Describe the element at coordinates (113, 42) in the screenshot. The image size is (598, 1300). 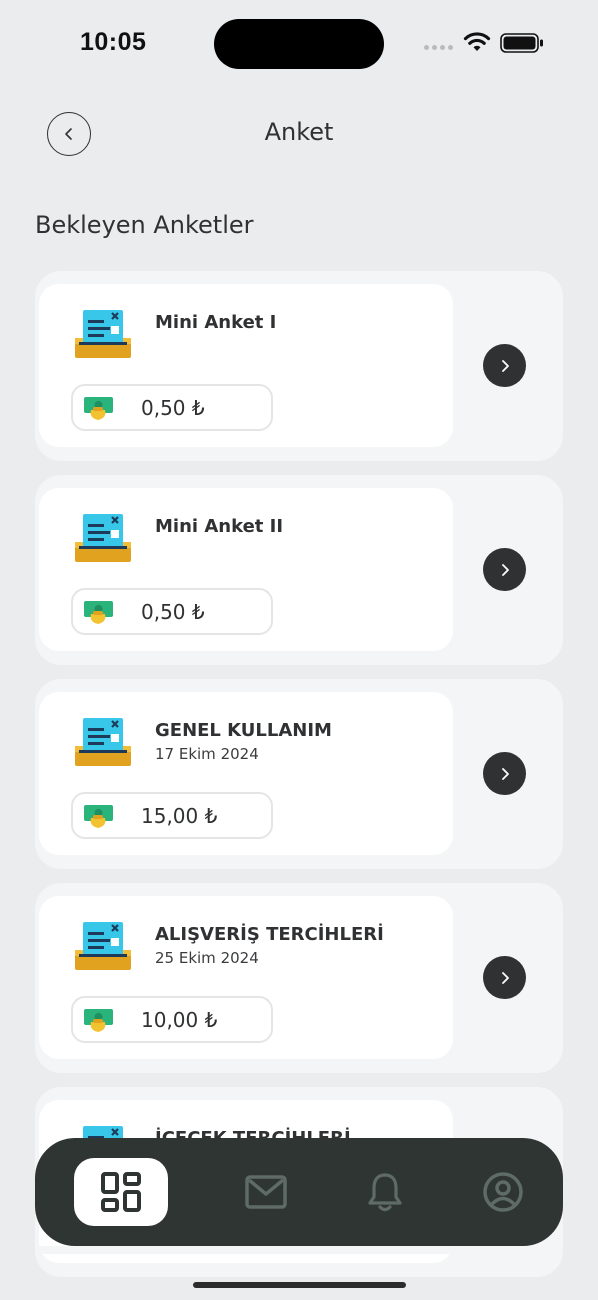
I see `status-time: 10:05` at that location.